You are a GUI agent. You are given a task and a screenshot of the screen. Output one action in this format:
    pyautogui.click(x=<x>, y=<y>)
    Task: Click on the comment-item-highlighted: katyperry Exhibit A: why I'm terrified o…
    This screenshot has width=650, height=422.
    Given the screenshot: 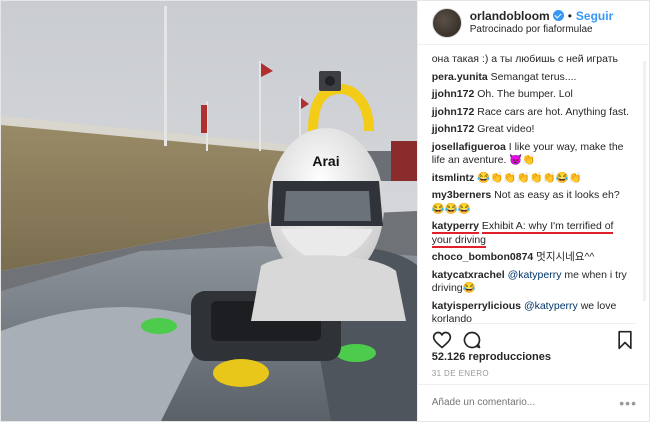 What is the action you would take?
    pyautogui.click(x=533, y=234)
    